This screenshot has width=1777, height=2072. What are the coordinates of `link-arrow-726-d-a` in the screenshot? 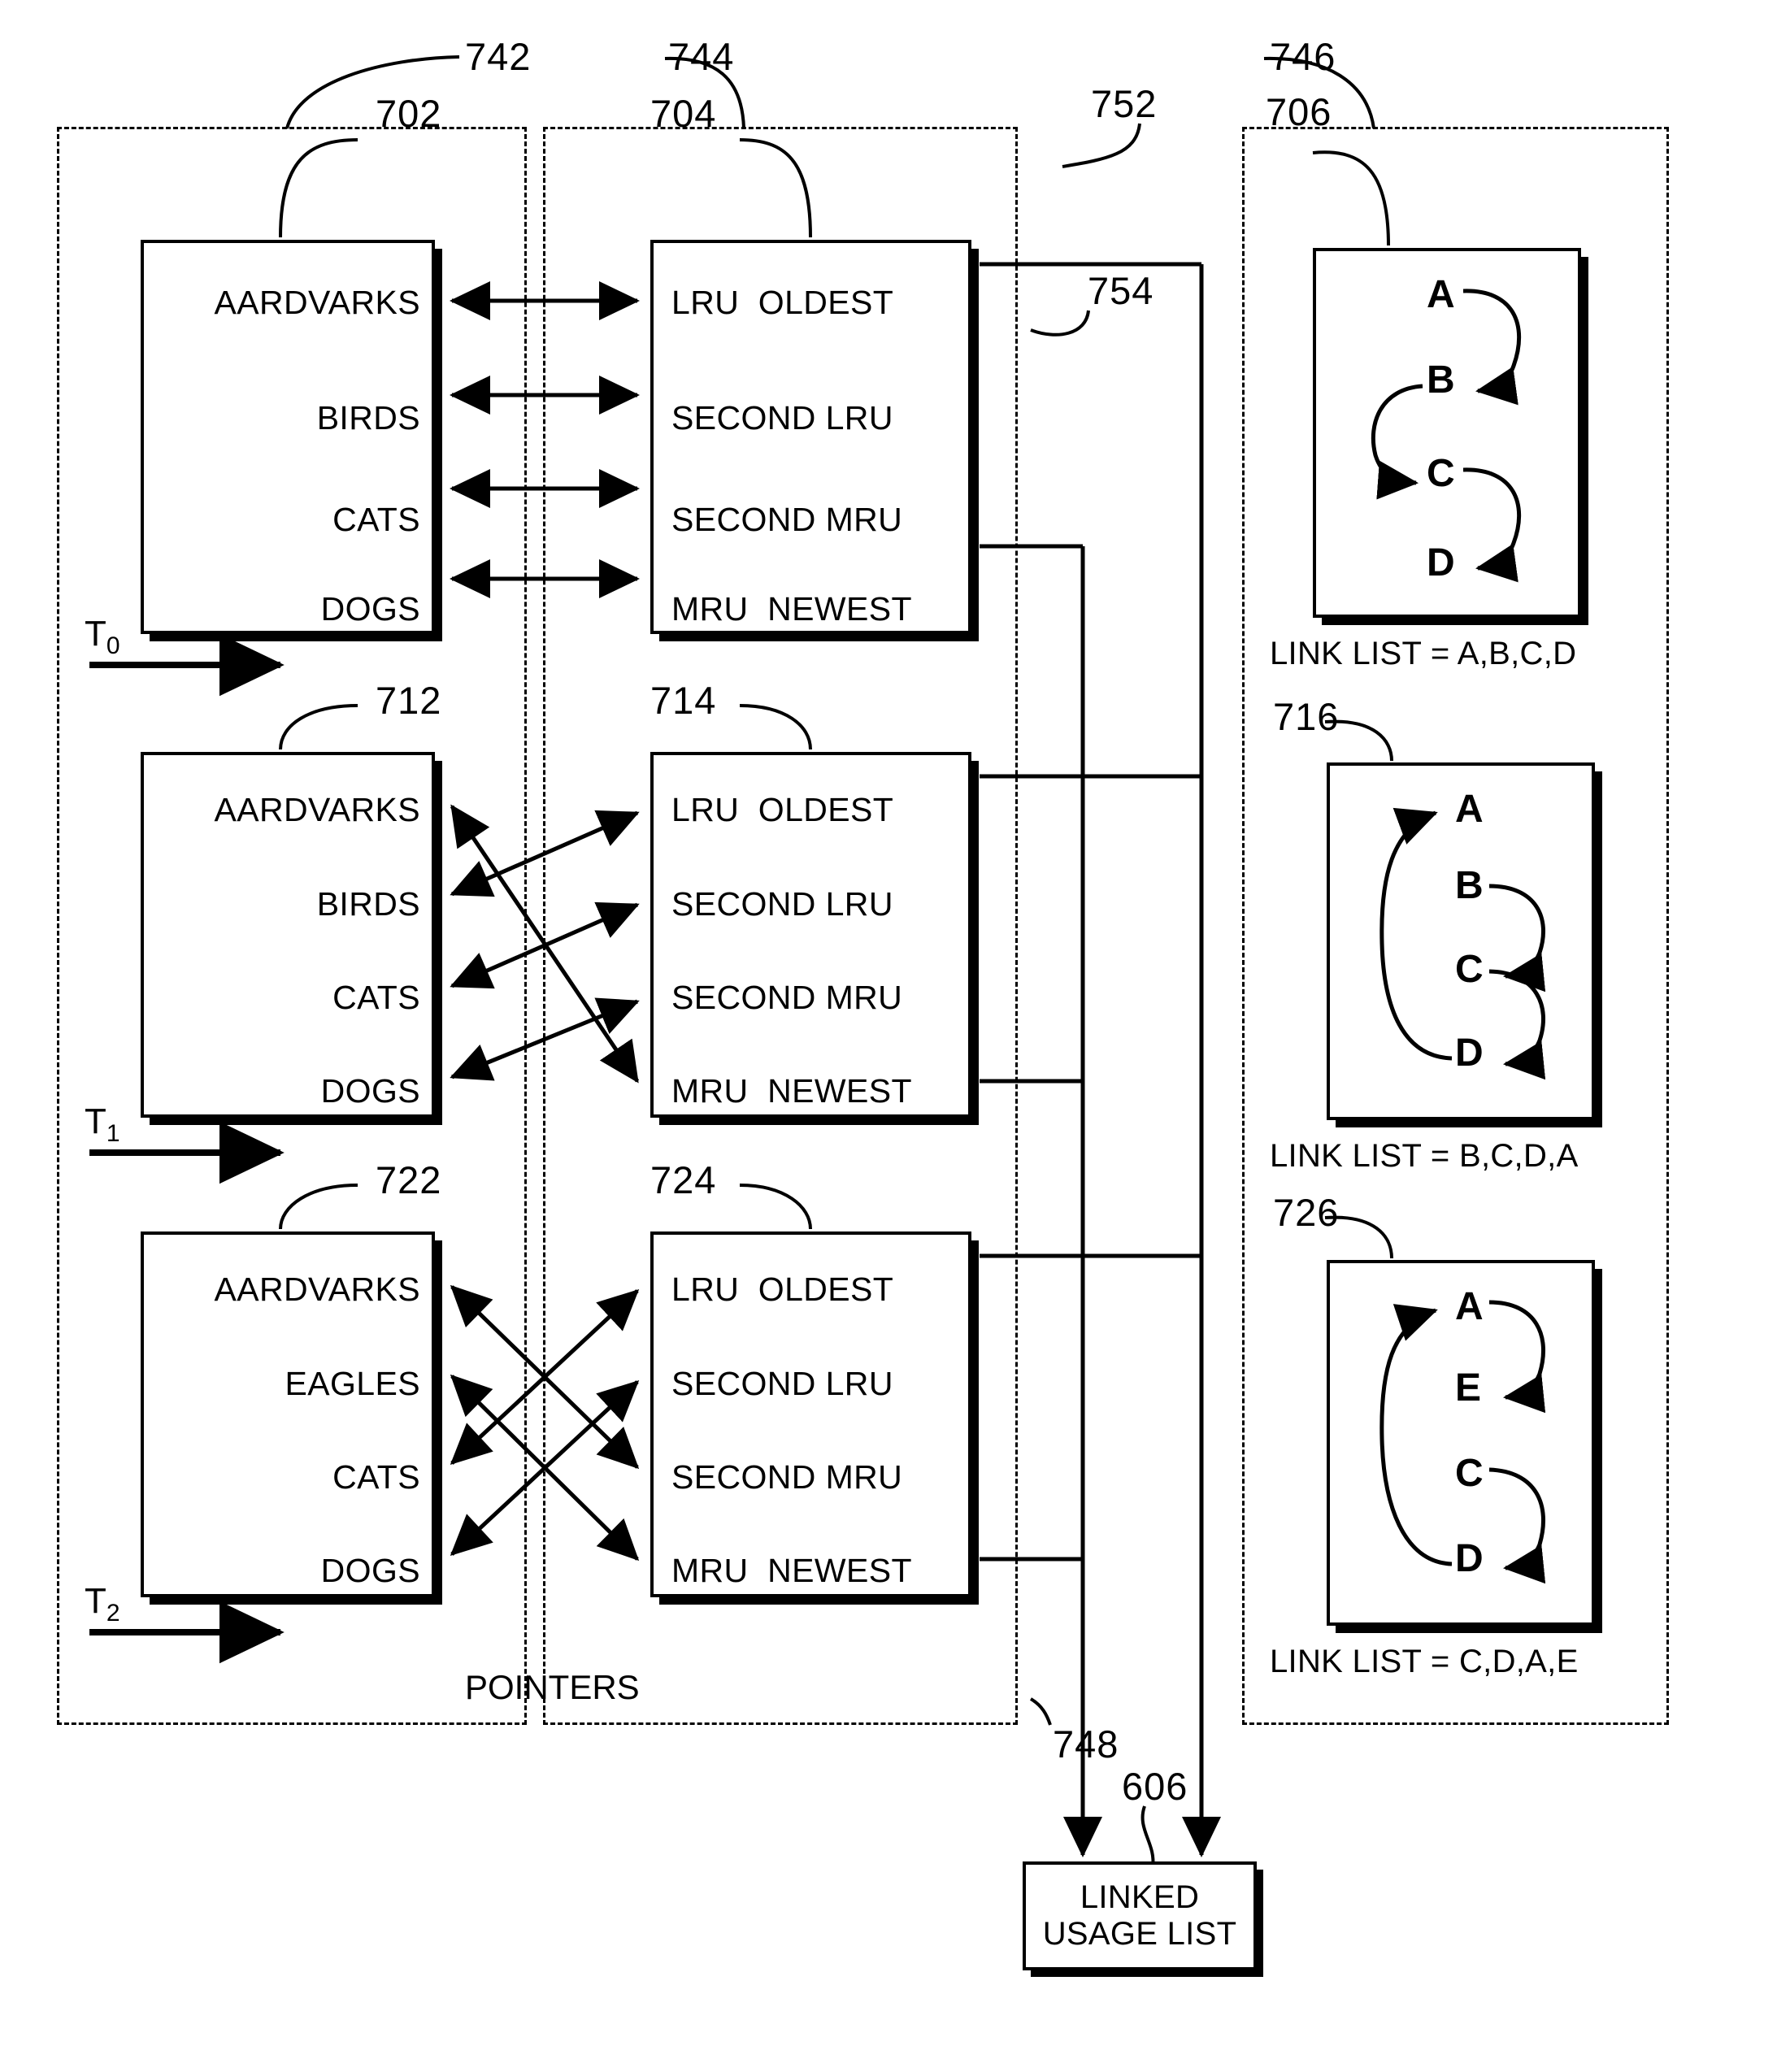 It's located at (1416, 1435).